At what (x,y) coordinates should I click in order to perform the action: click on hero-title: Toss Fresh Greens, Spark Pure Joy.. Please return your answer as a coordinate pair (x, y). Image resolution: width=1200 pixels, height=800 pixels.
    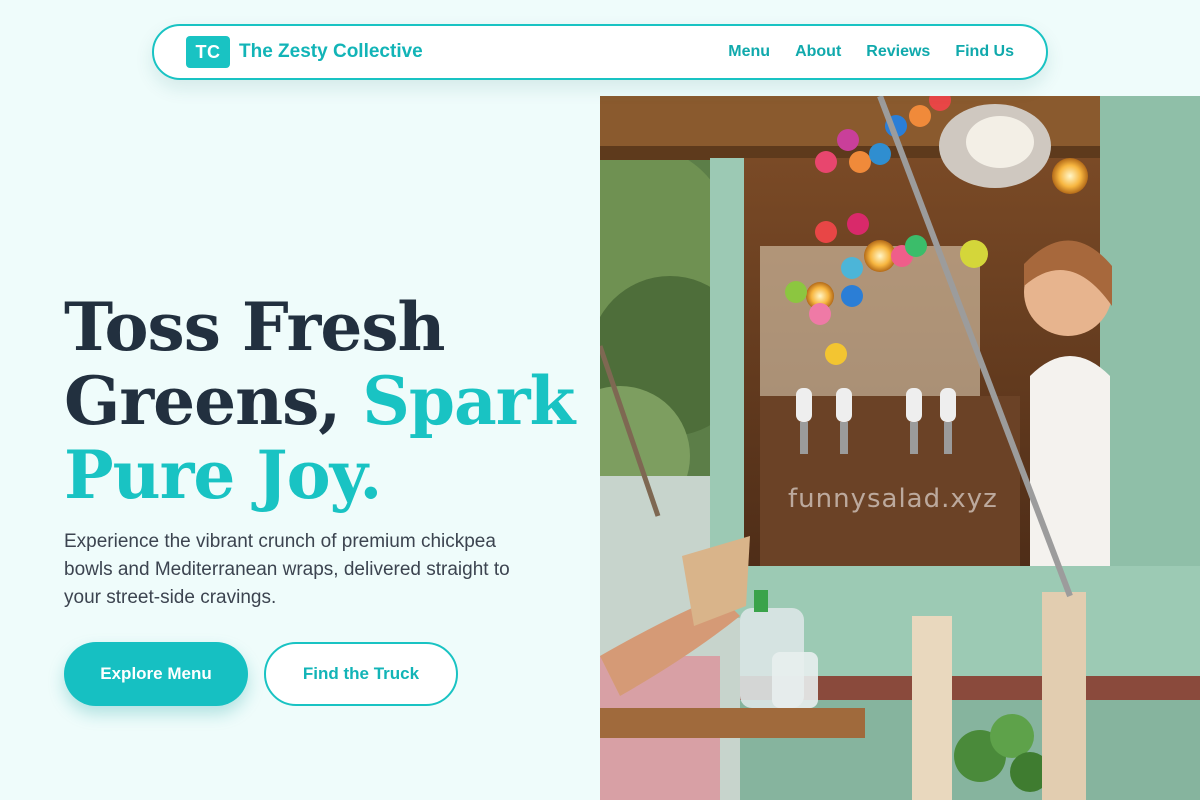
    Looking at the image, I should click on (324, 401).